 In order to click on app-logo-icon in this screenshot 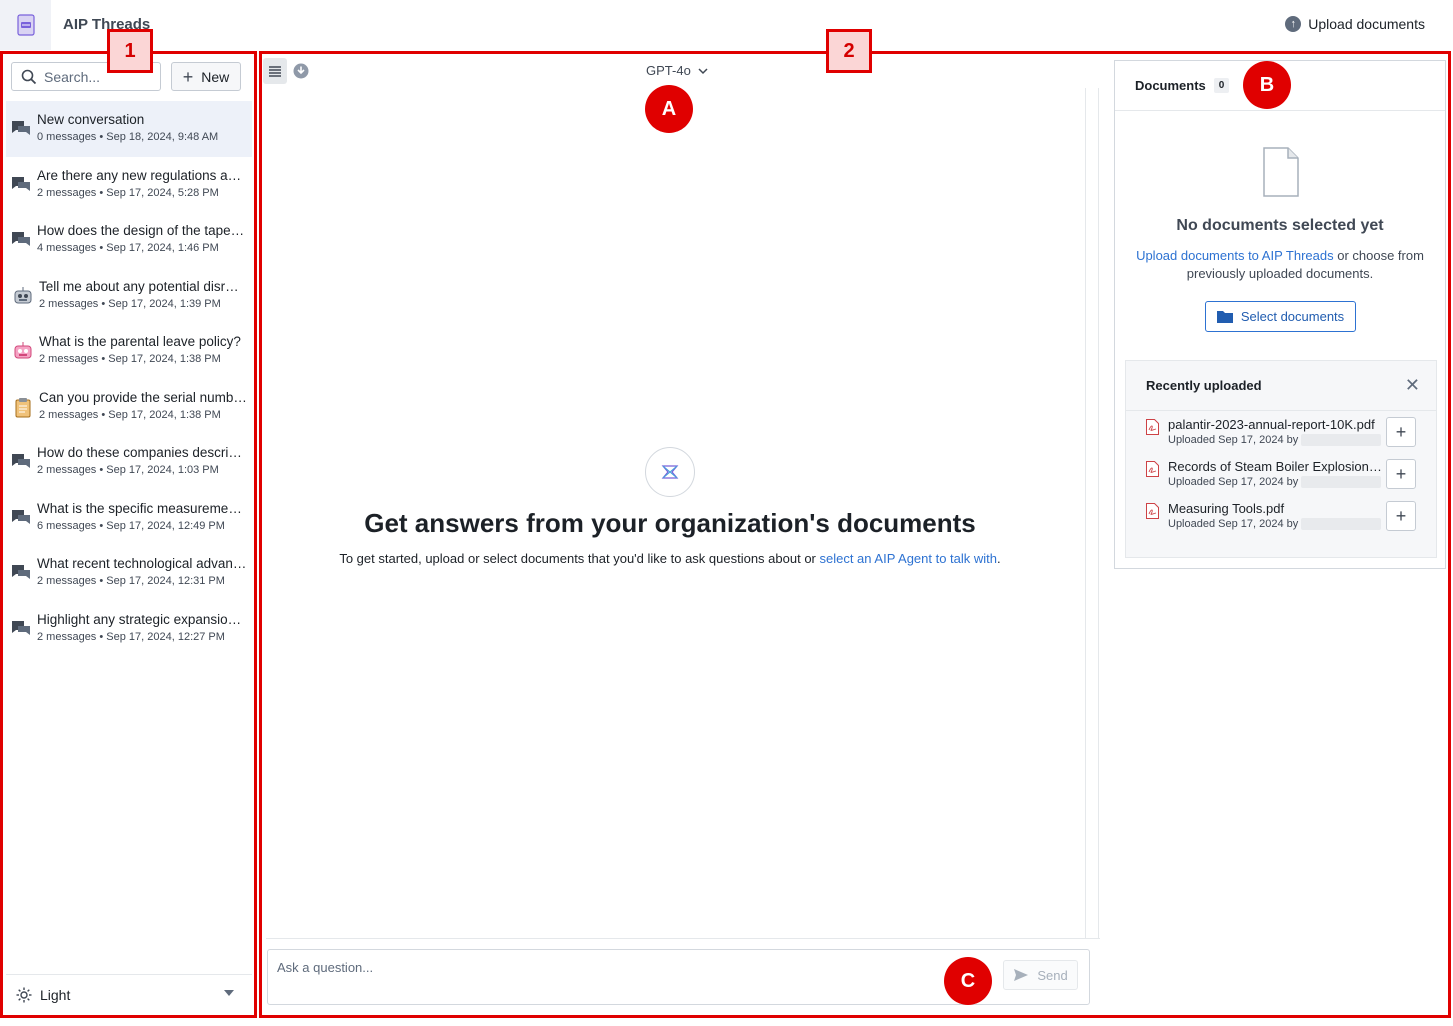, I will do `click(25, 25)`.